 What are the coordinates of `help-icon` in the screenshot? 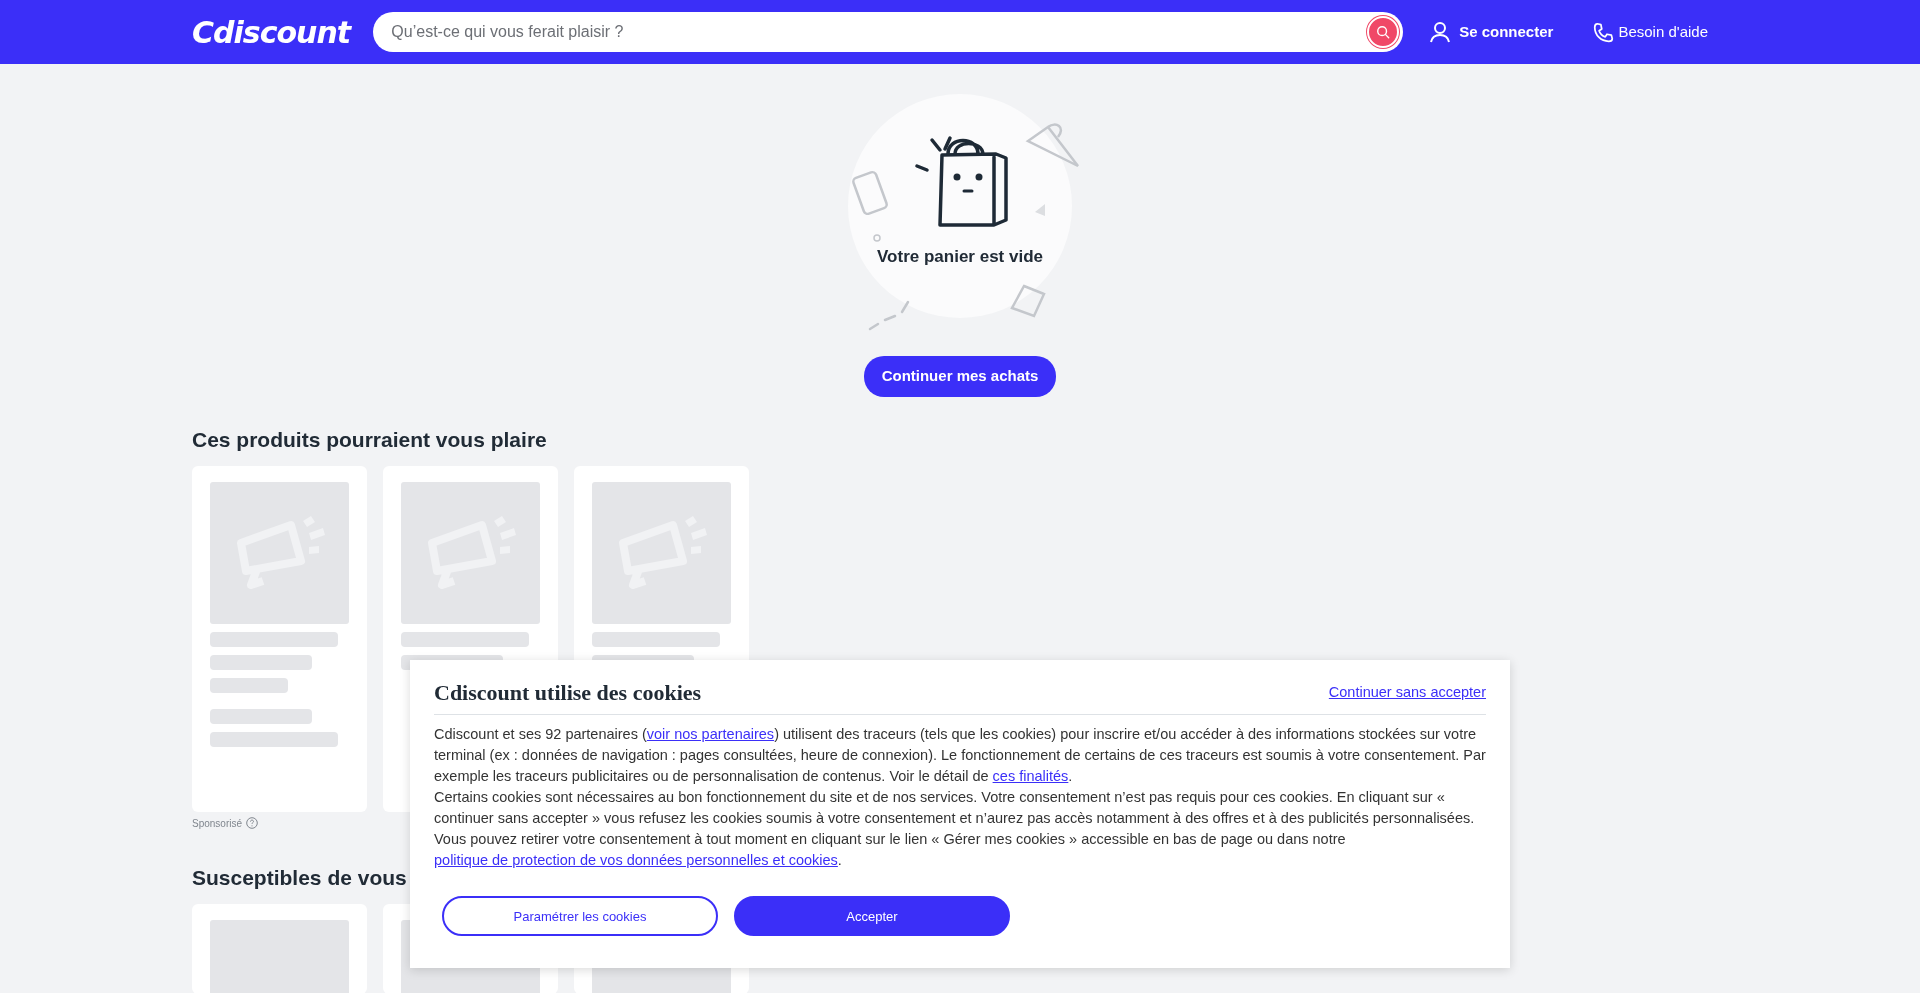 It's located at (252, 823).